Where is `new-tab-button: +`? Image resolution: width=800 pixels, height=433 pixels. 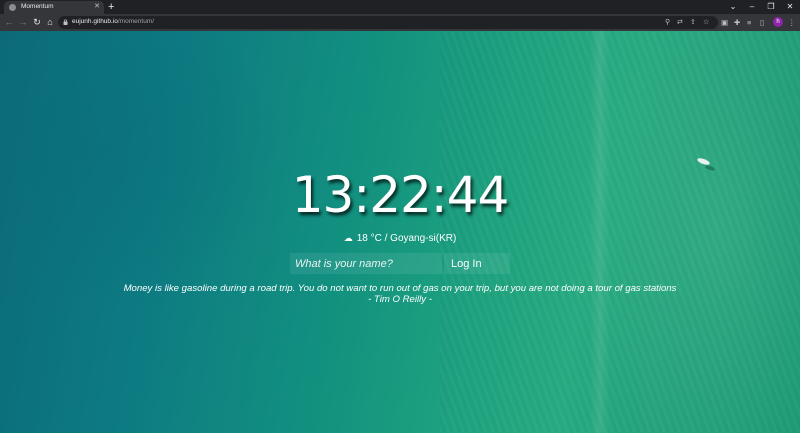 new-tab-button: + is located at coordinates (111, 7).